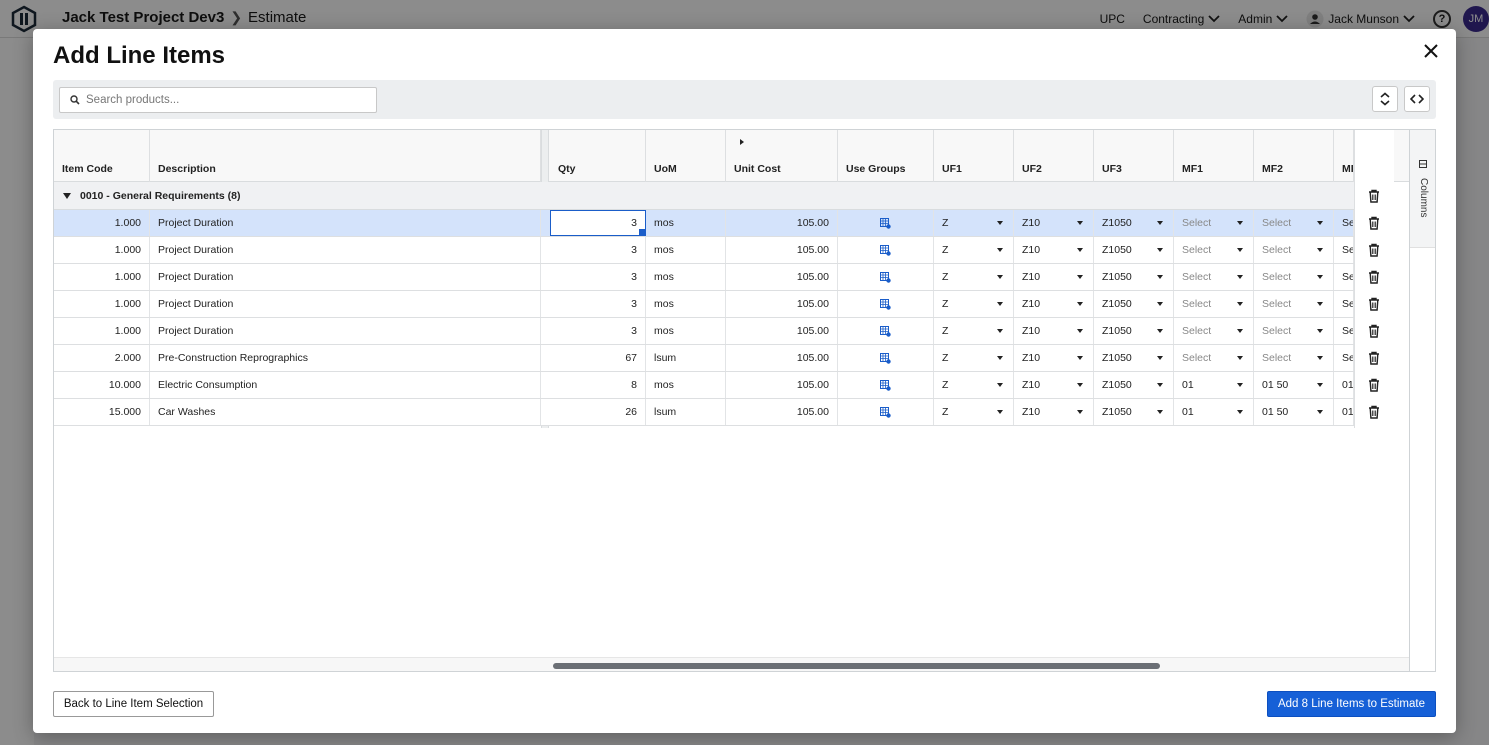  I want to click on header-uf2: UF2, so click(1054, 156).